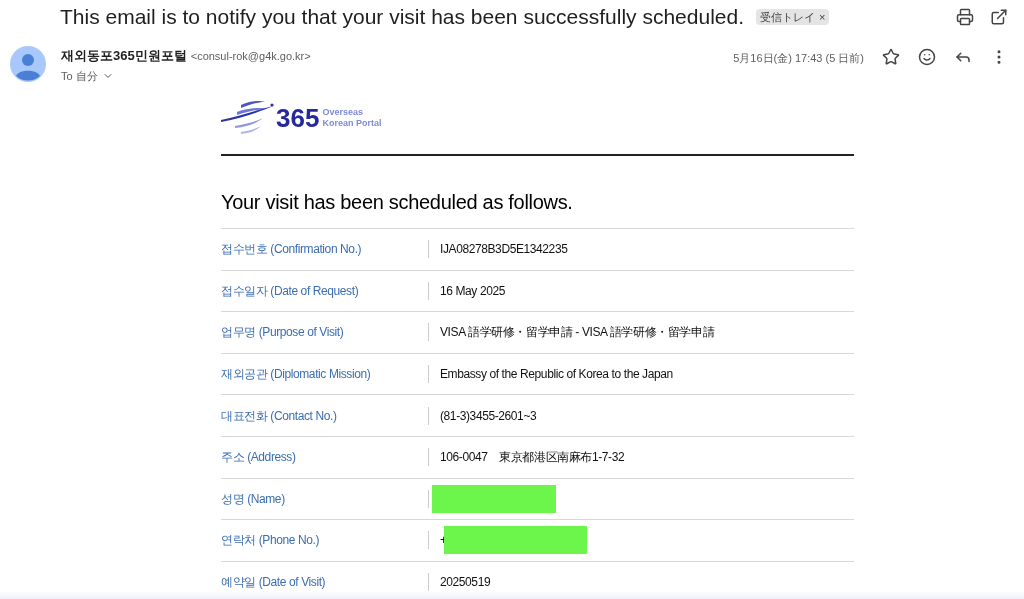 The width and height of the screenshot is (1024, 599). I want to click on recipient-dropdown: To 自分, so click(186, 75).